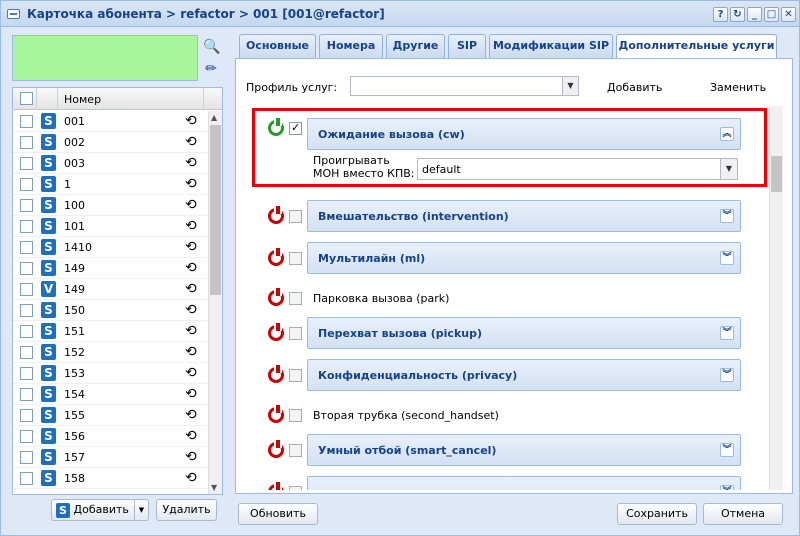  Describe the element at coordinates (110, 268) in the screenshot. I see `table-row: S 149 ⟲` at that location.